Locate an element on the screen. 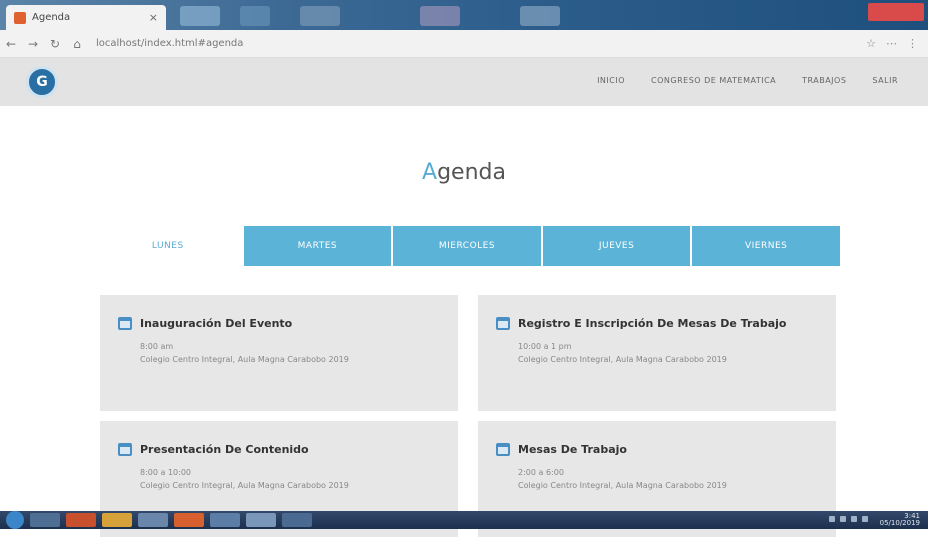 This screenshot has height=537, width=928. extensions-icon: ⋯ is located at coordinates (891, 43).